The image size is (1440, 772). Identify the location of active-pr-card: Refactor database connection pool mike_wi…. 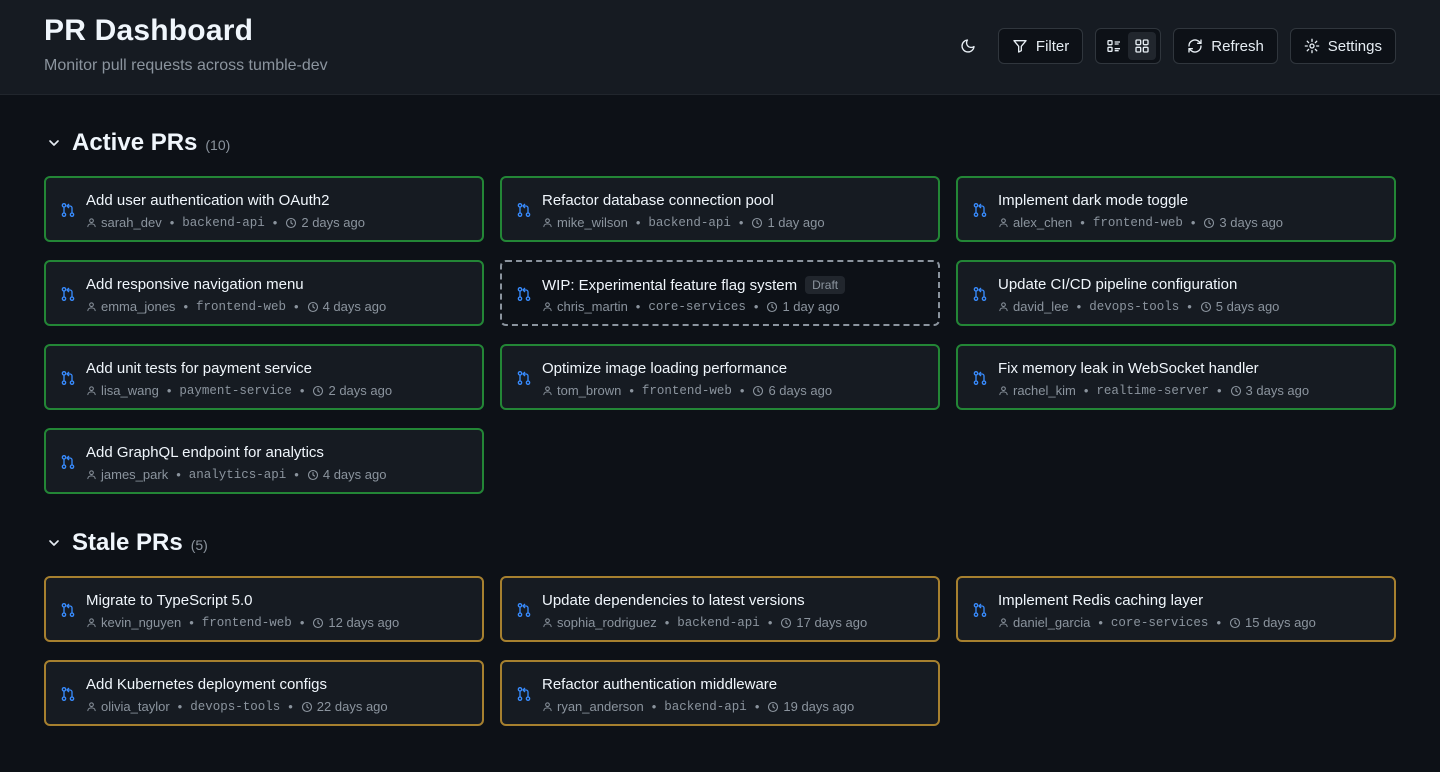
(720, 209).